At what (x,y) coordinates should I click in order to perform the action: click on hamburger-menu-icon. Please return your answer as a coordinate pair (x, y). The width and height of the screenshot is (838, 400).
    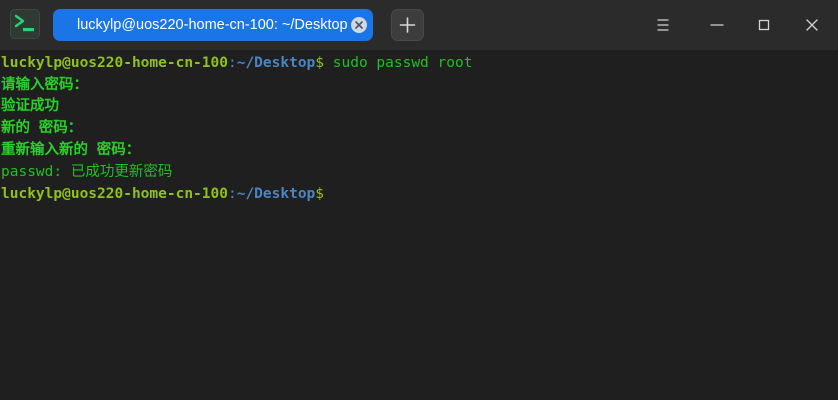
    Looking at the image, I should click on (663, 25).